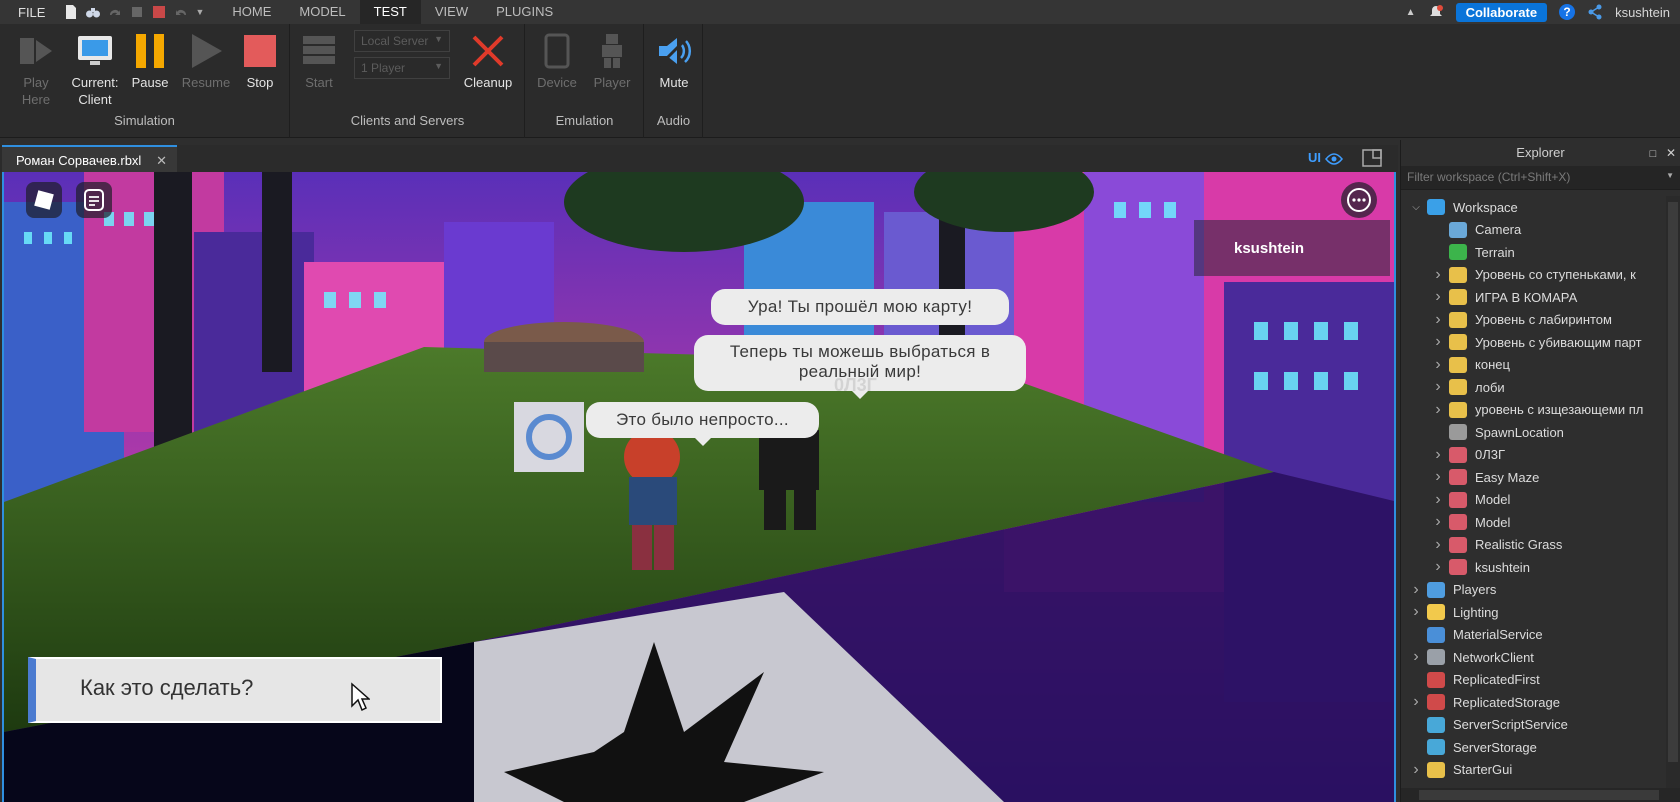 The image size is (1680, 802). I want to click on horizontal-scroll-thumb, so click(1539, 795).